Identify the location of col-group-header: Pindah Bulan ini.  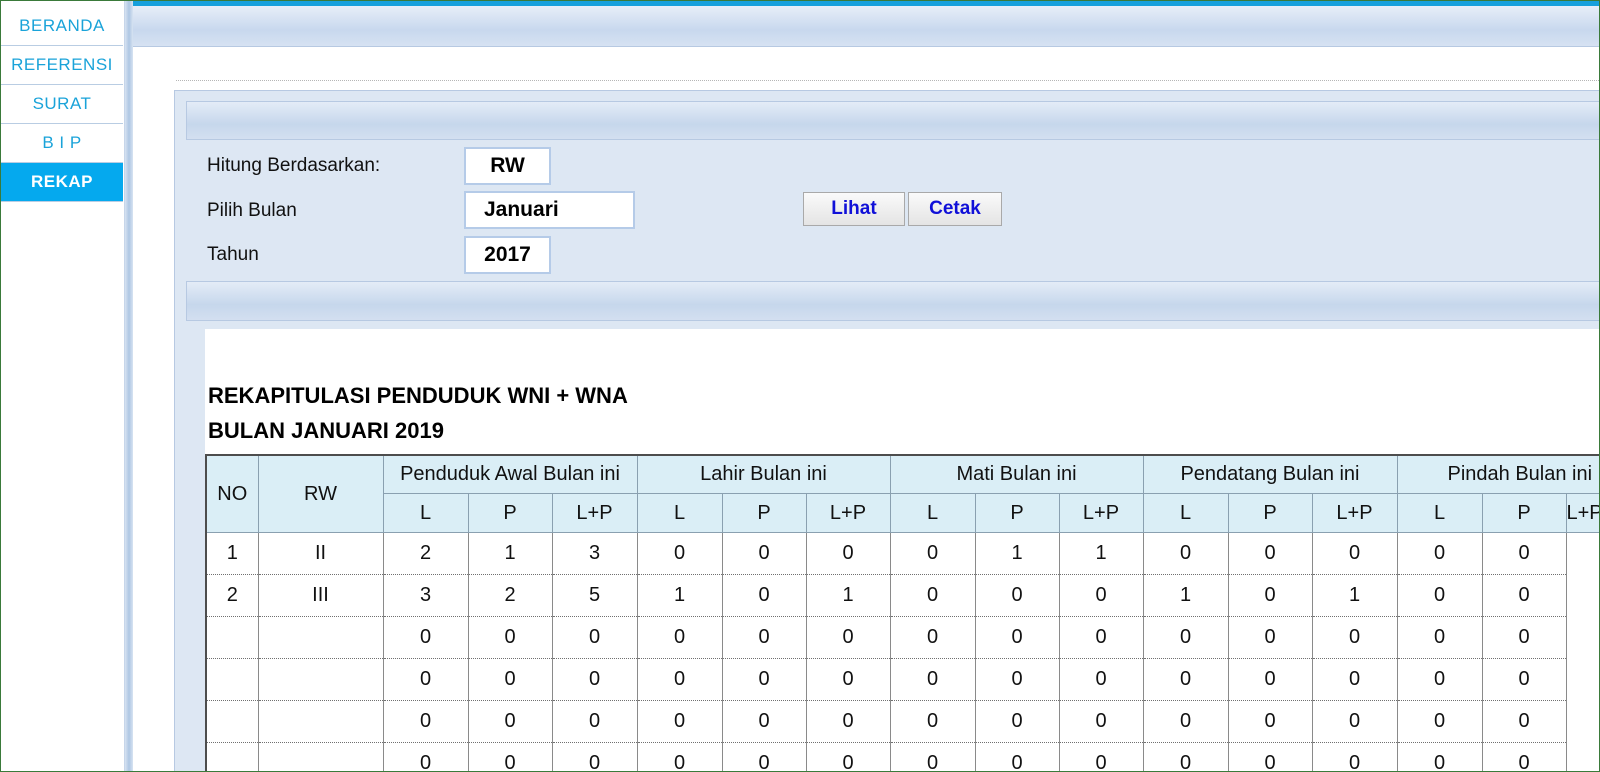
(1497, 474).